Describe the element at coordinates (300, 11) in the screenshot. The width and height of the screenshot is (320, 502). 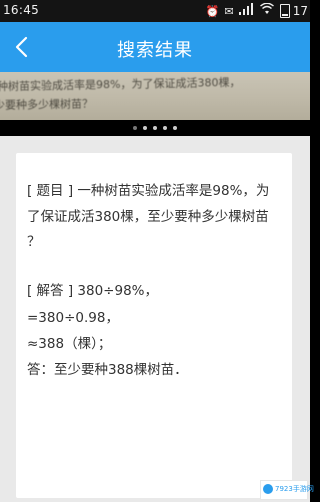
I see `battery-level: 17` at that location.